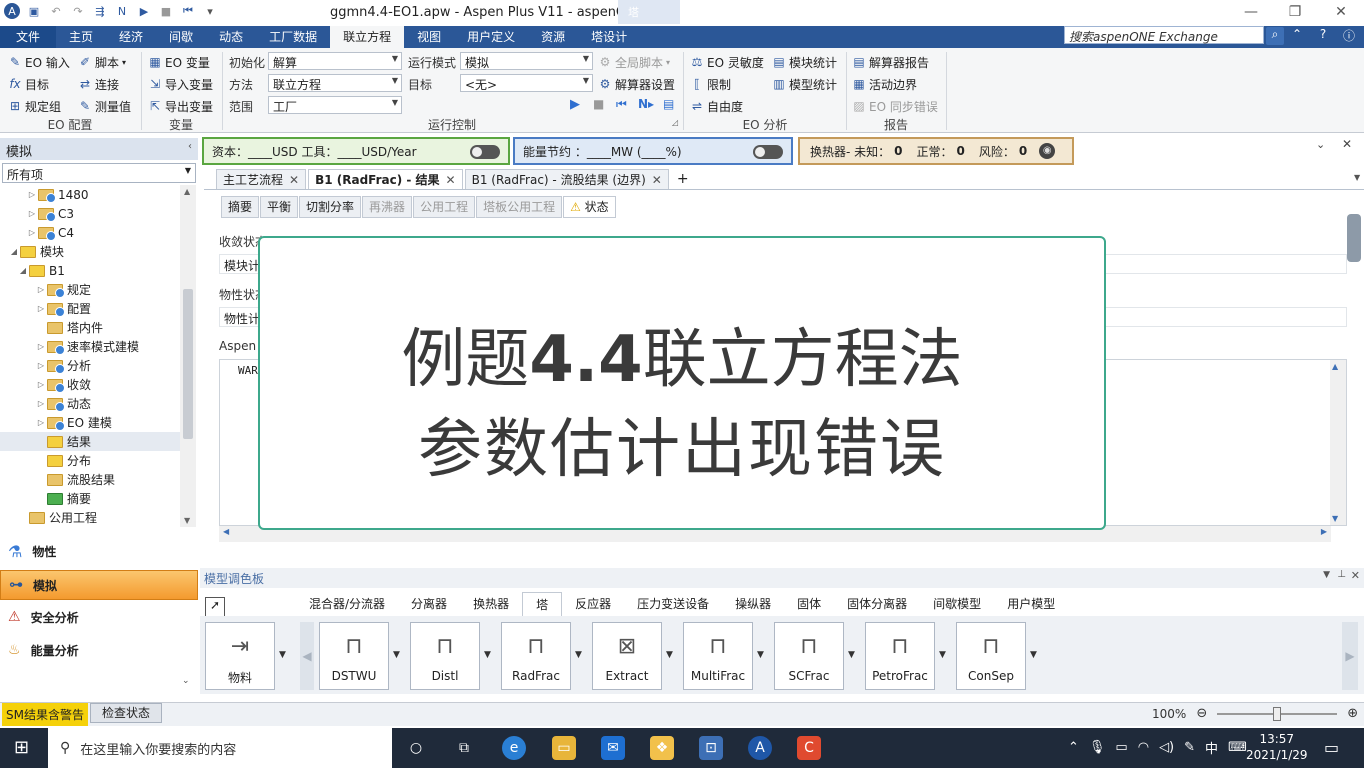 Image resolution: width=1364 pixels, height=768 pixels. I want to click on palette-model: ⊓ Distl, so click(445, 656).